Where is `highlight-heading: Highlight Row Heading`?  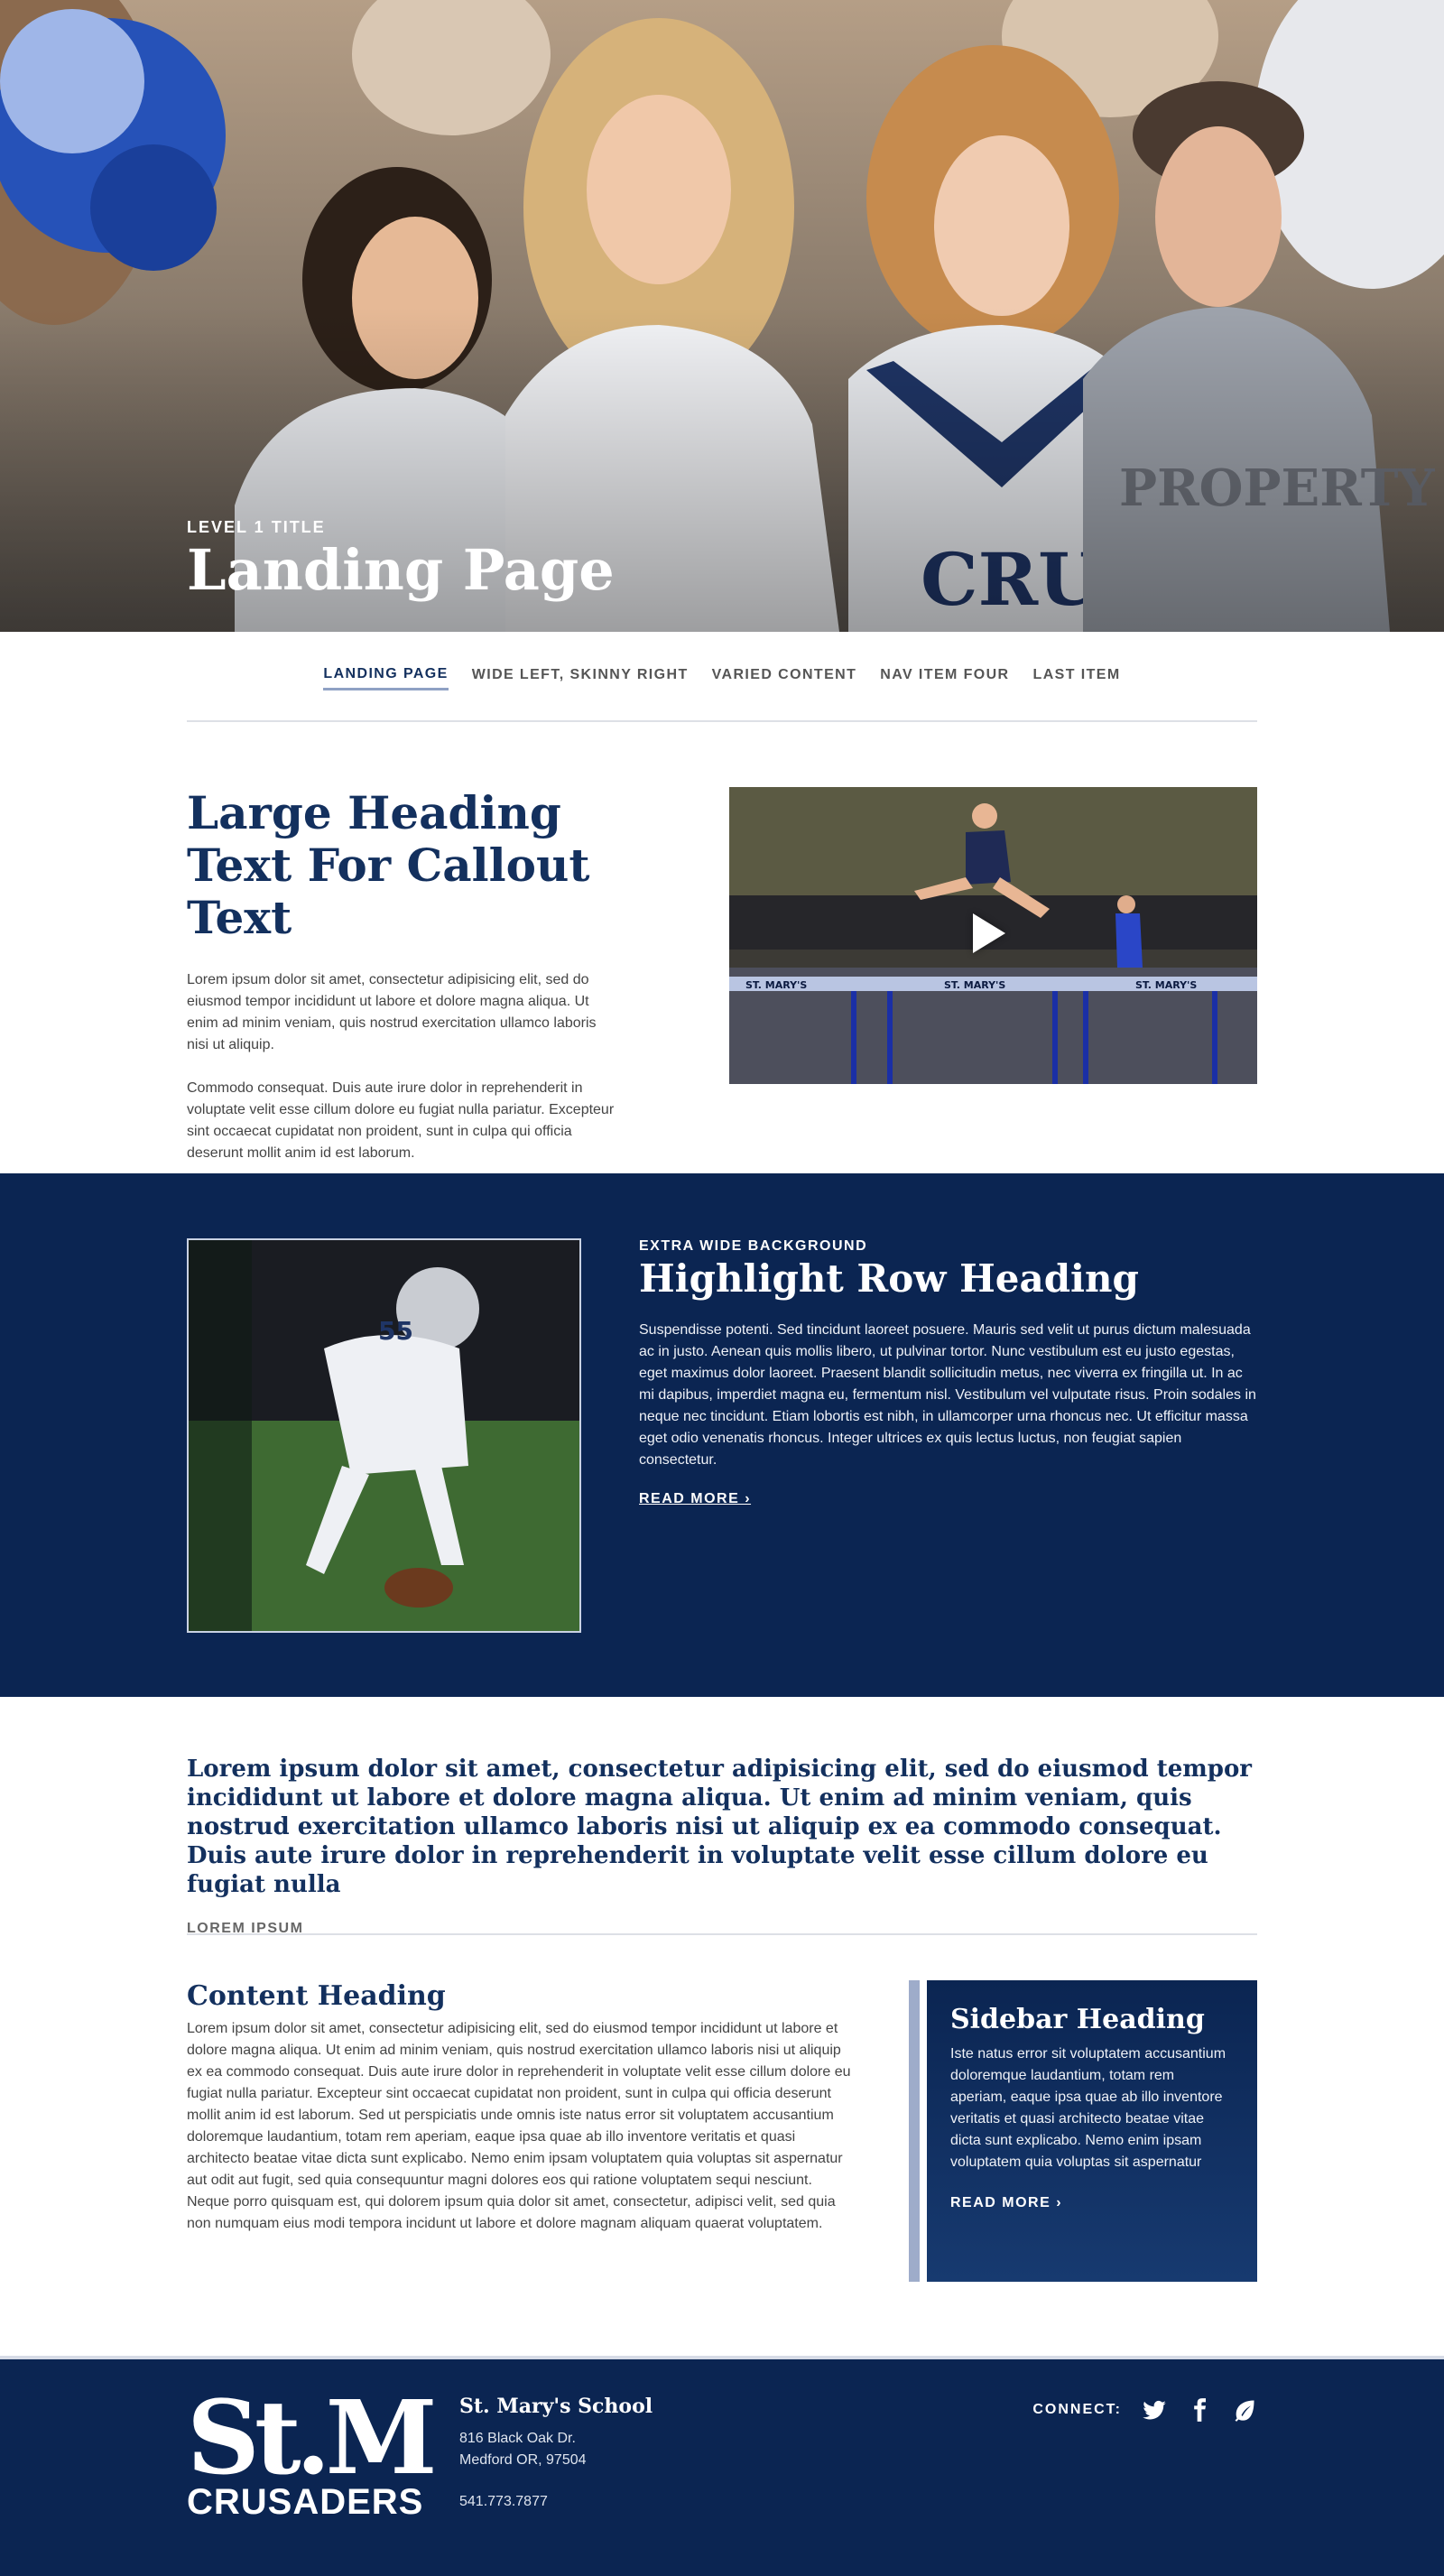
highlight-heading: Highlight Row Heading is located at coordinates (889, 1278).